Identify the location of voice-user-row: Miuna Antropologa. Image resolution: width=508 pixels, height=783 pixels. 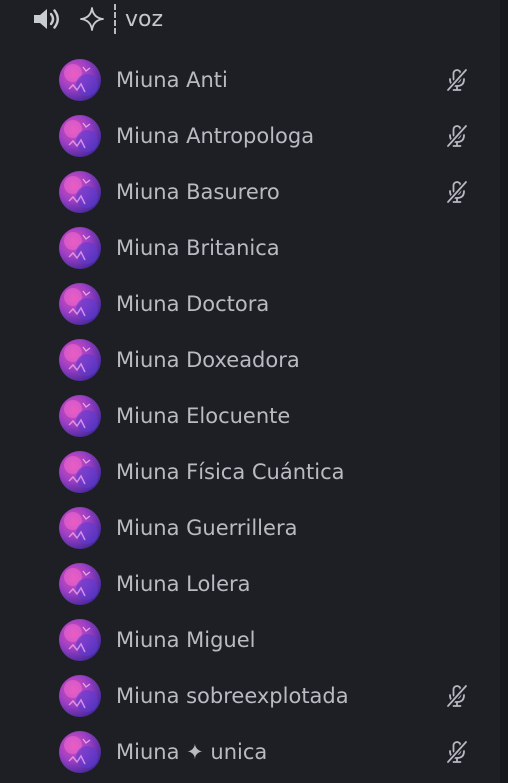
(250, 136).